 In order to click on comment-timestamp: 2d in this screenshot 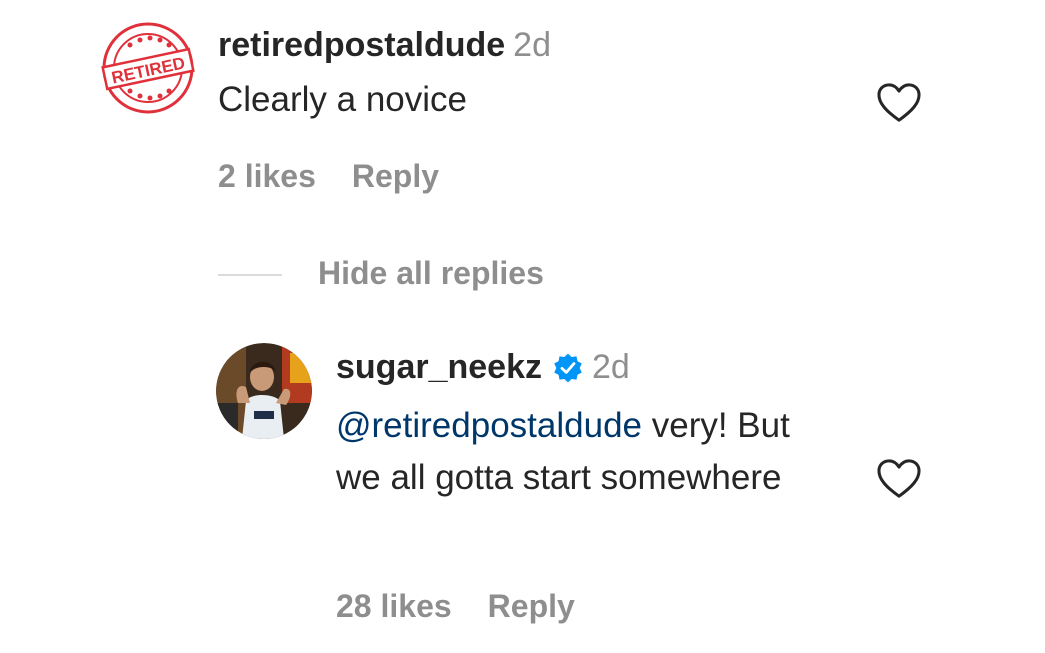, I will do `click(532, 45)`.